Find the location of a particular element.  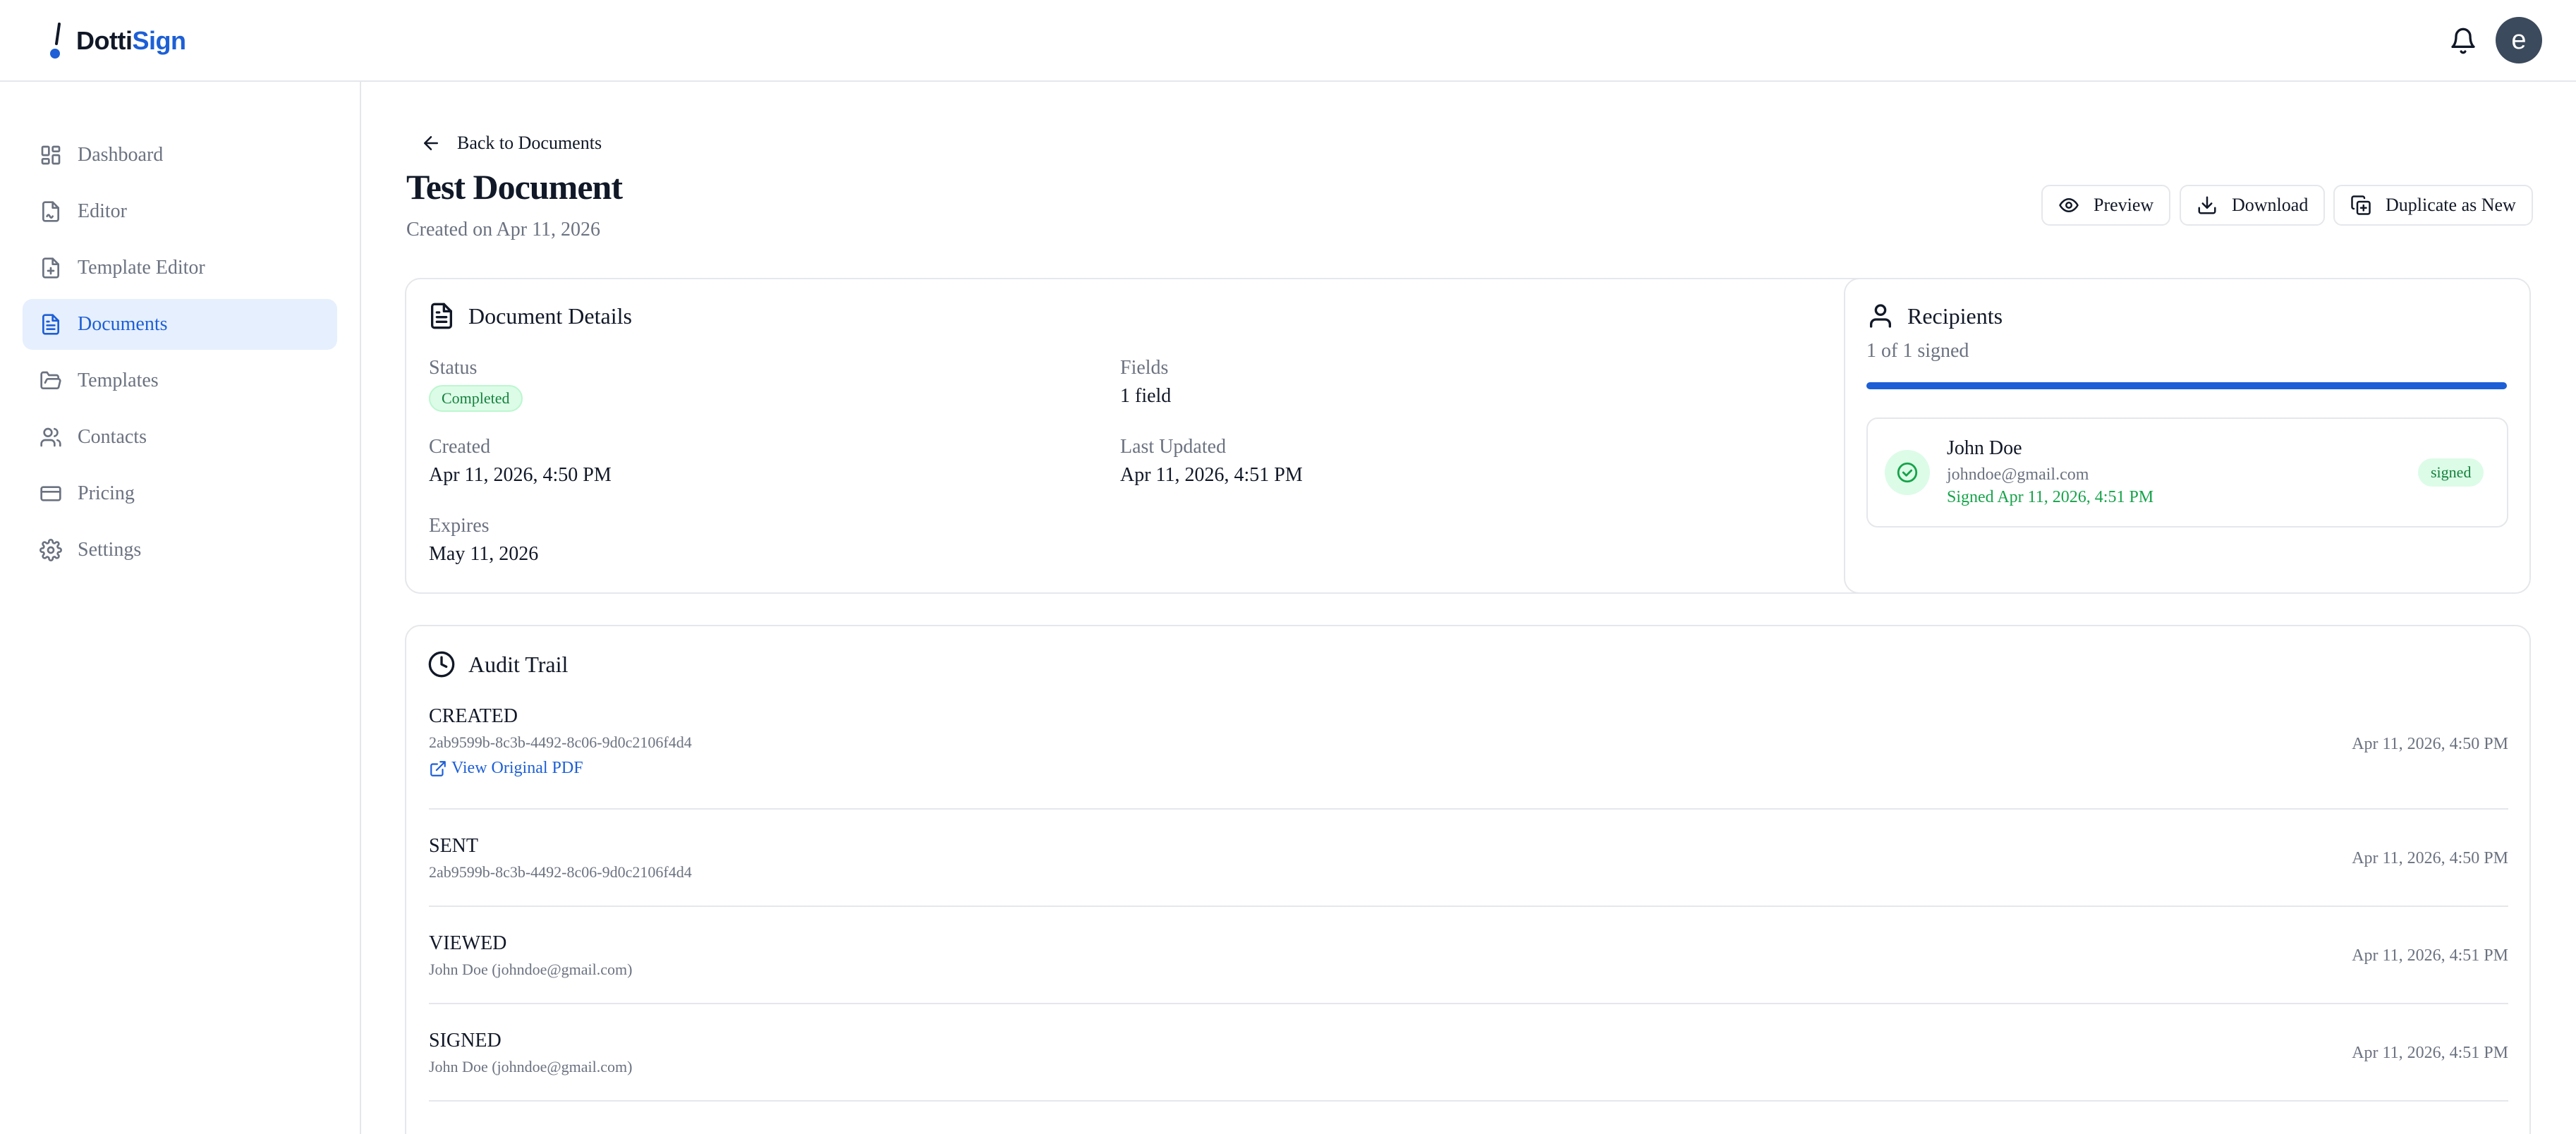

view-original-pdf-link: View Original PDF is located at coordinates (506, 768).